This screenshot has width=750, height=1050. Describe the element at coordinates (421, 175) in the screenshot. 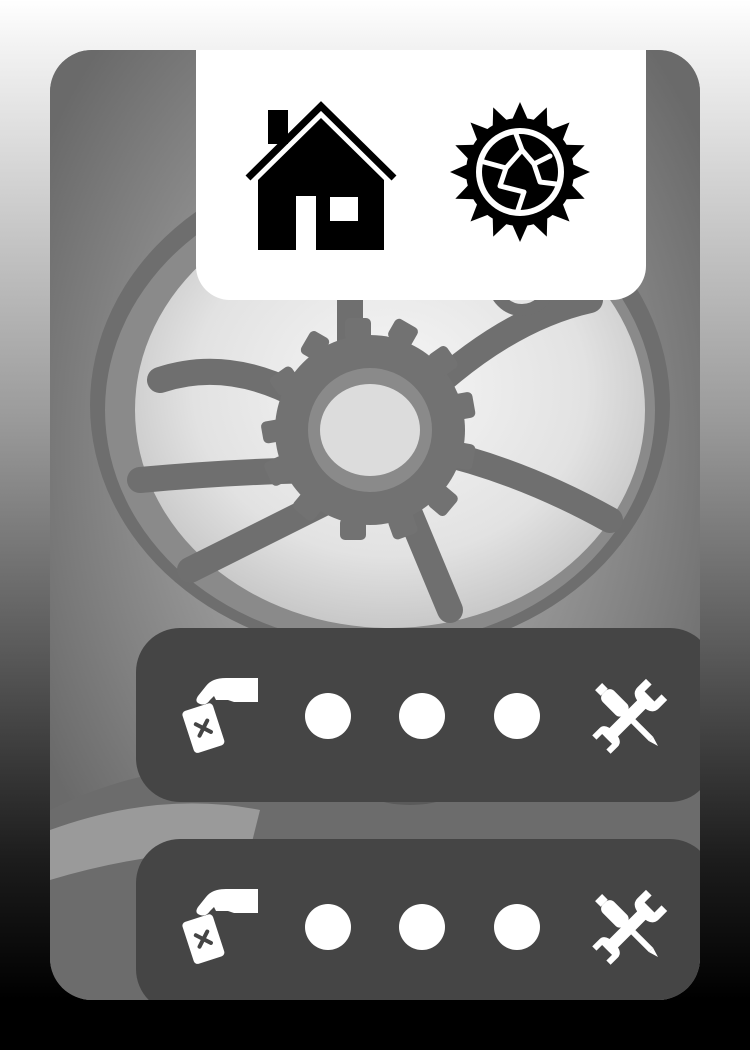

I see `top-icon-panel` at that location.